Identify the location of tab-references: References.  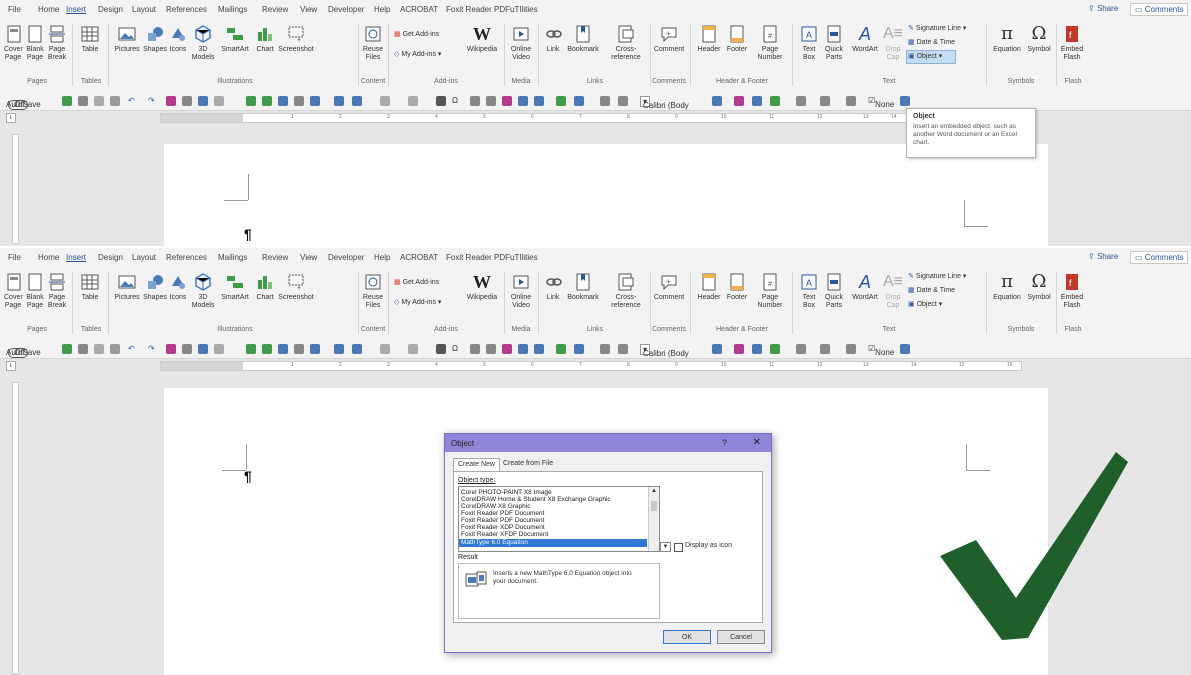
(186, 9).